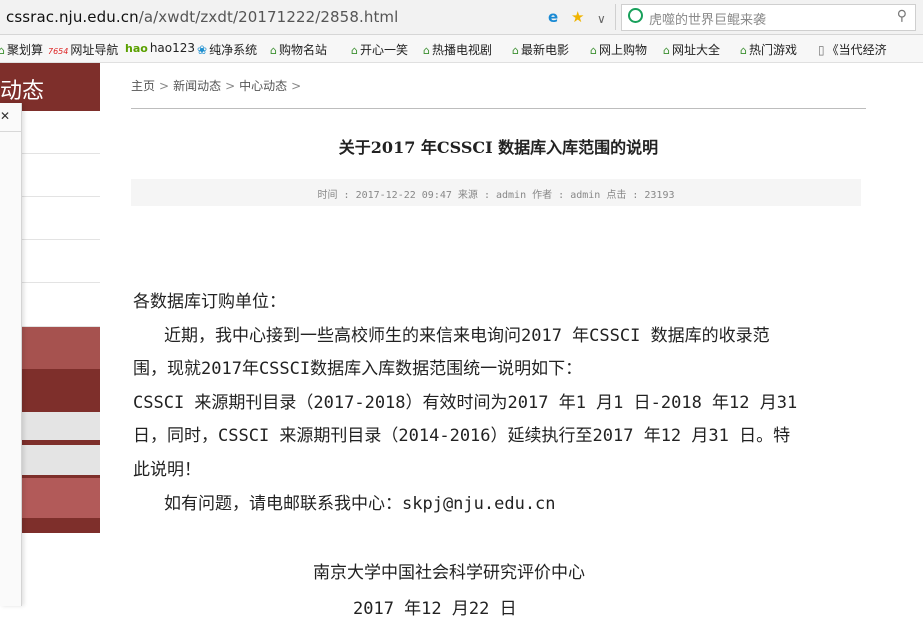 Image resolution: width=923 pixels, height=629 pixels. What do you see at coordinates (379, 49) in the screenshot?
I see `bookmark-item: ⌂ 开心一笑` at bounding box center [379, 49].